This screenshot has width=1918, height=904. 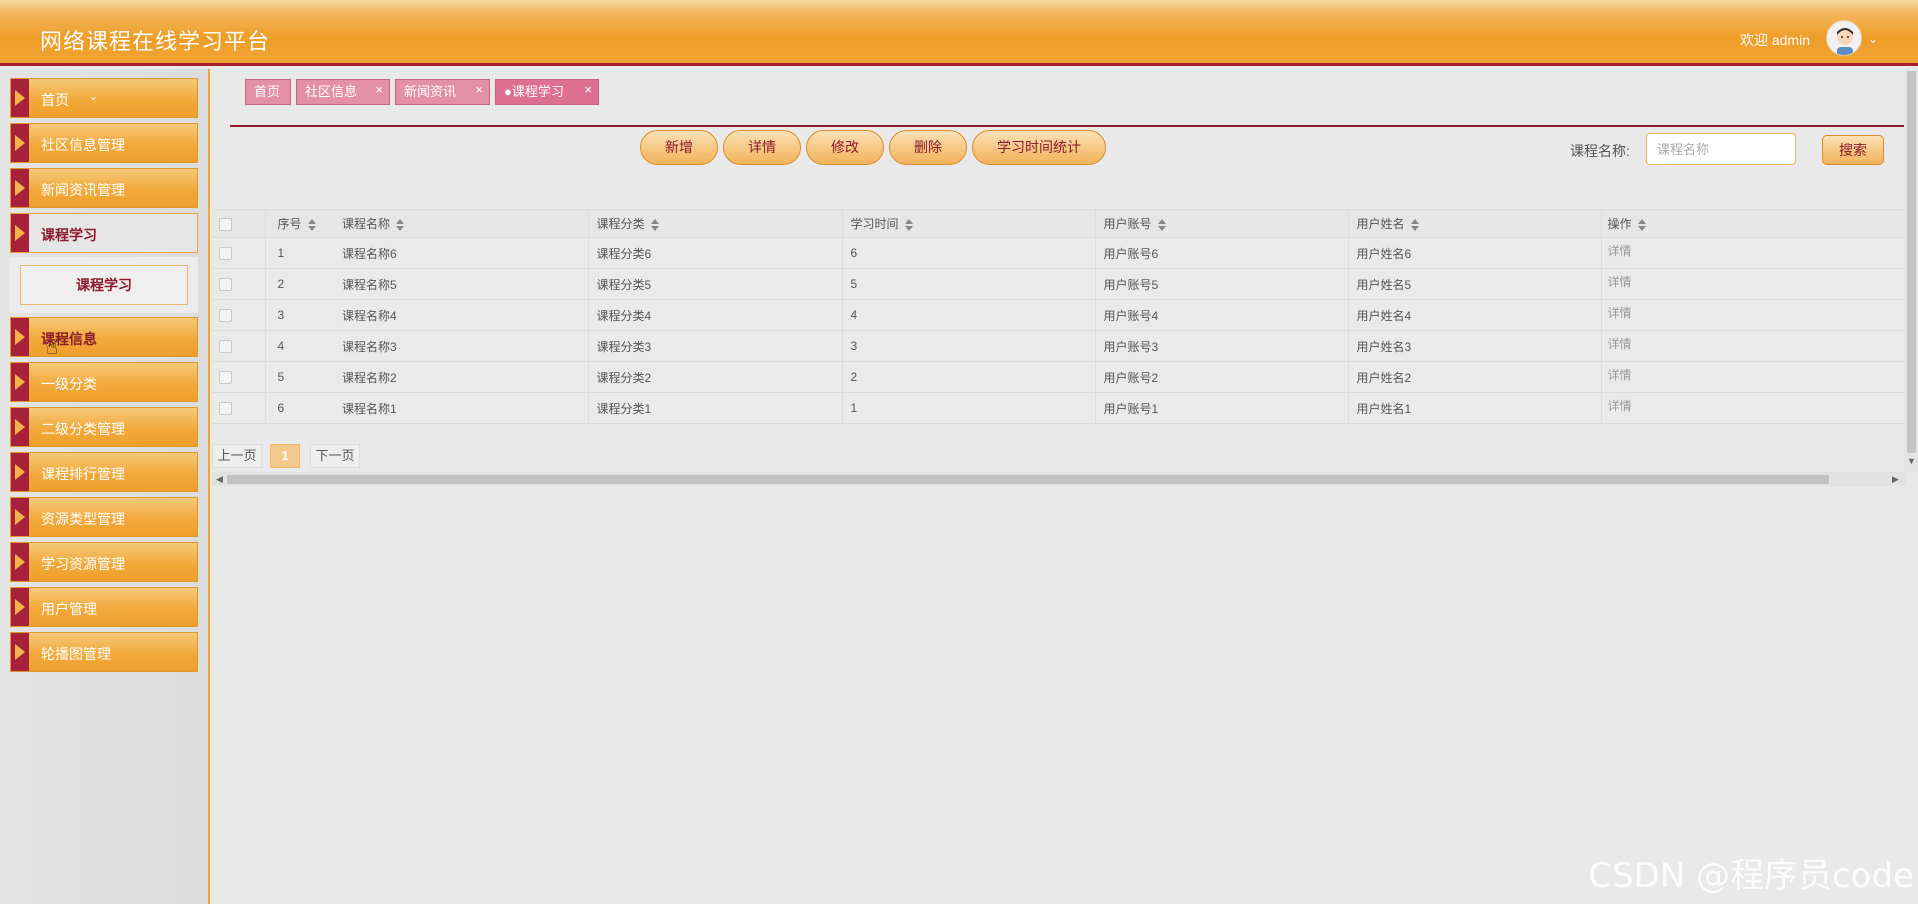 I want to click on sidebar-item-resource-type: 资源类型管理, so click(x=104, y=517).